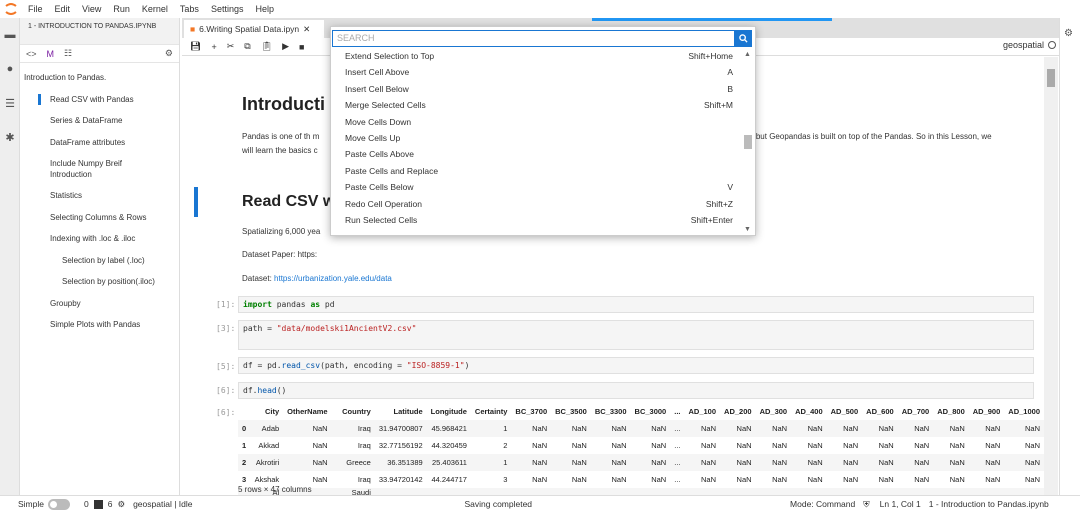  Describe the element at coordinates (333, 278) in the screenshot. I see `dataset-link: https://urbanization.yale.edu/data` at that location.